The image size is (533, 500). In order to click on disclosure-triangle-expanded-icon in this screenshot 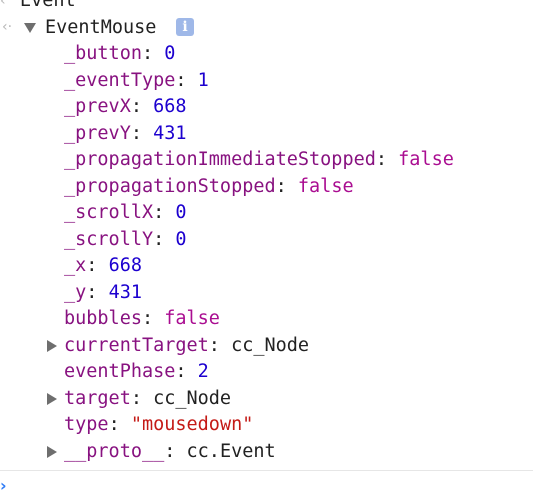, I will do `click(30, 27)`.